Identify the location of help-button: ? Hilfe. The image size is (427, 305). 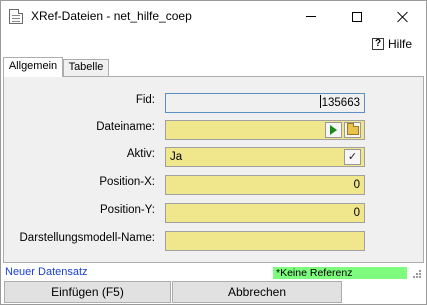
(392, 44).